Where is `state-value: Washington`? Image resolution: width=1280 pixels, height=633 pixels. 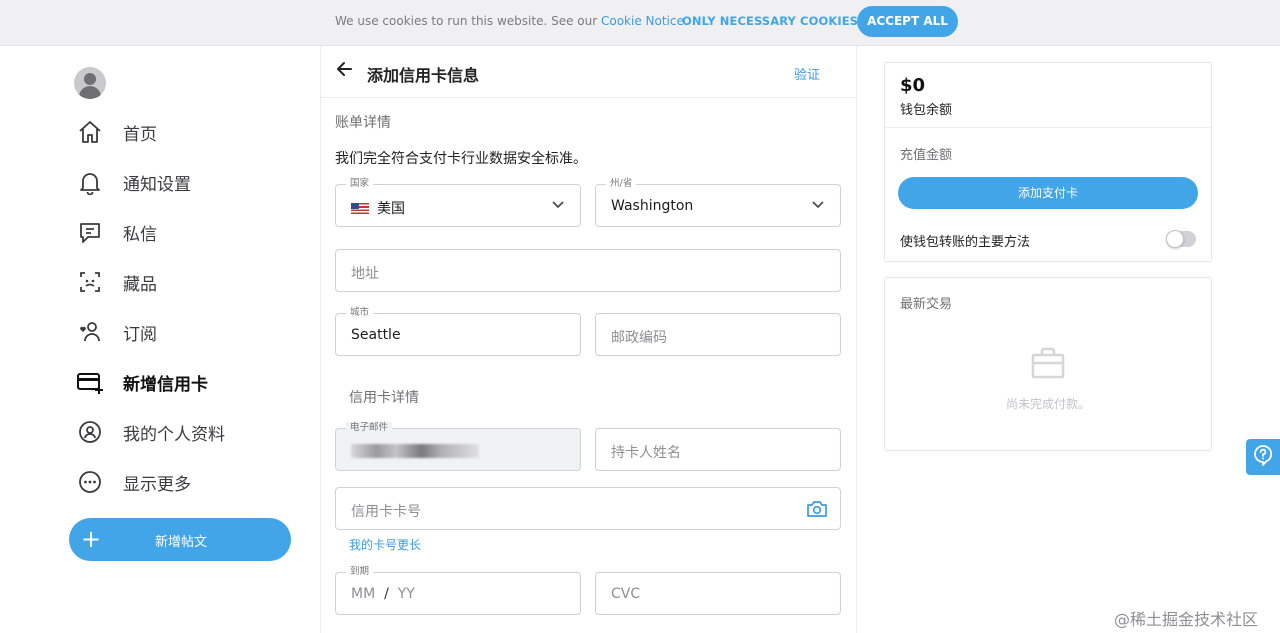 state-value: Washington is located at coordinates (652, 206).